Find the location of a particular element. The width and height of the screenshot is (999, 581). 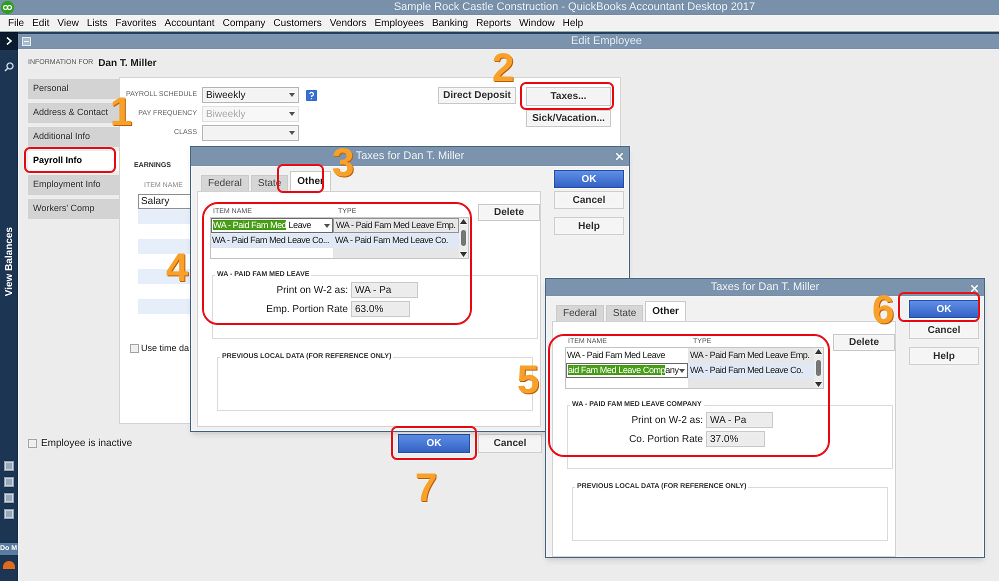

dropdown-field is located at coordinates (250, 133).